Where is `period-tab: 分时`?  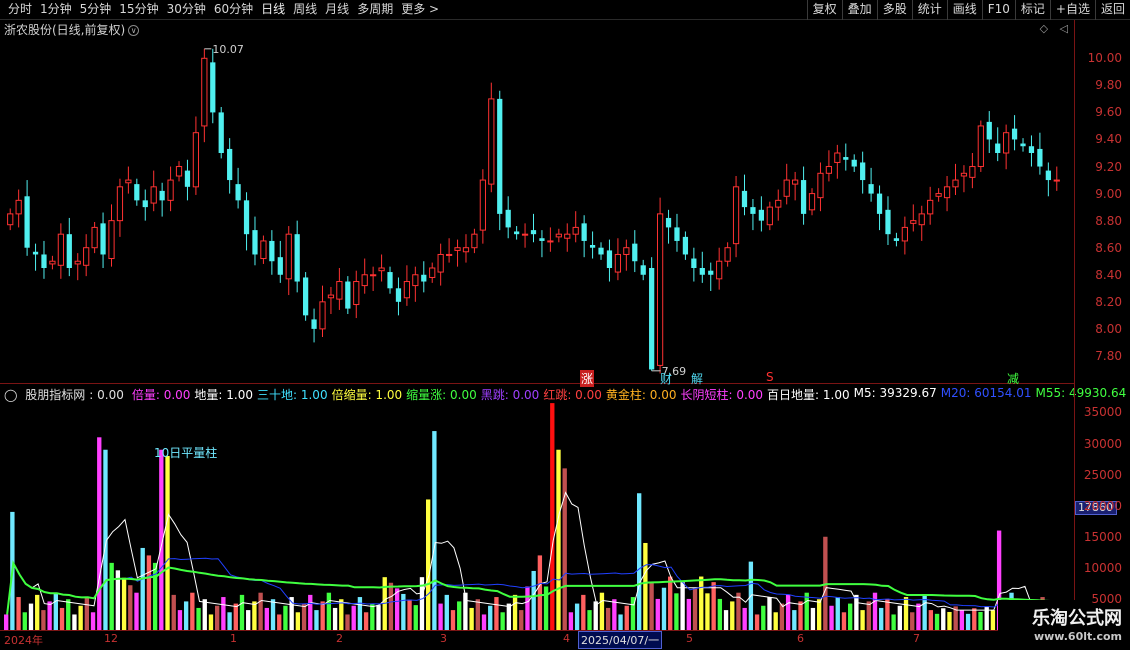
period-tab: 分时 is located at coordinates (20, 10).